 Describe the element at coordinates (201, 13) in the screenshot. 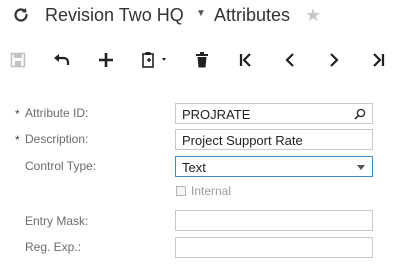

I see `chevron-down-icon: ▼` at that location.